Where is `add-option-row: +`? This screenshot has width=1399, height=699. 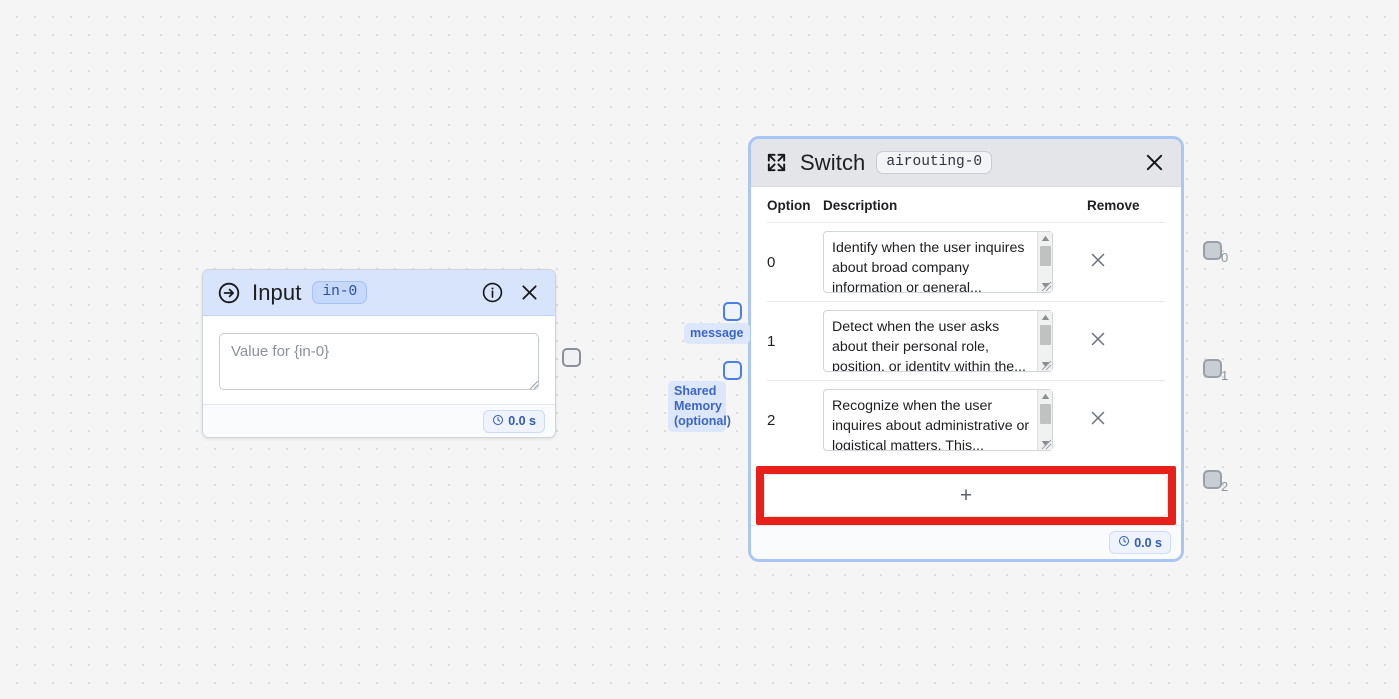 add-option-row: + is located at coordinates (966, 492).